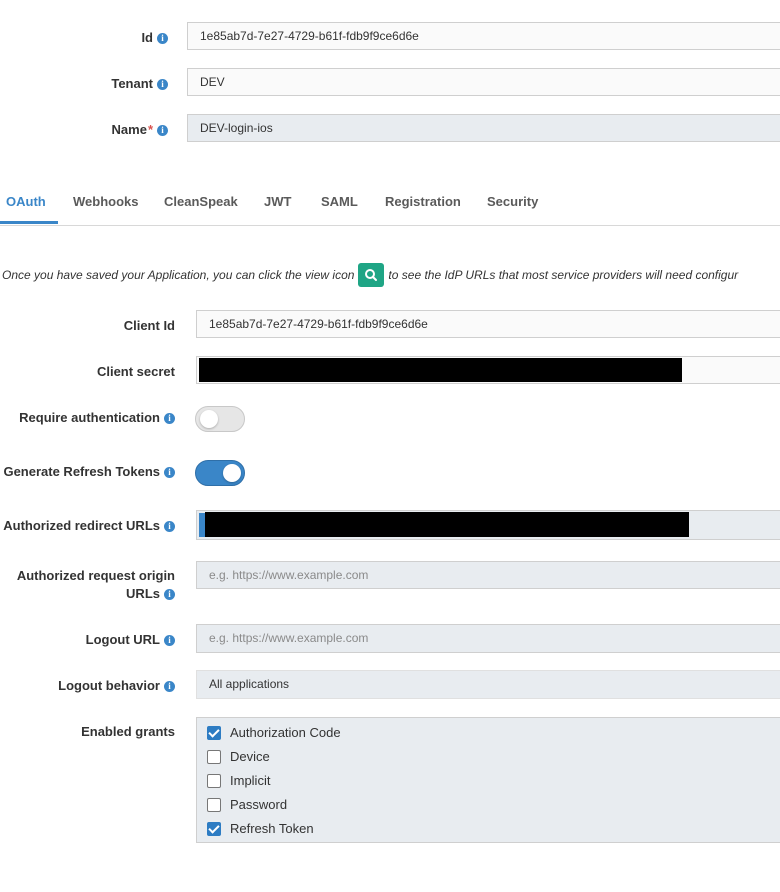  What do you see at coordinates (26, 201) in the screenshot?
I see `tab-oauth: OAuth` at bounding box center [26, 201].